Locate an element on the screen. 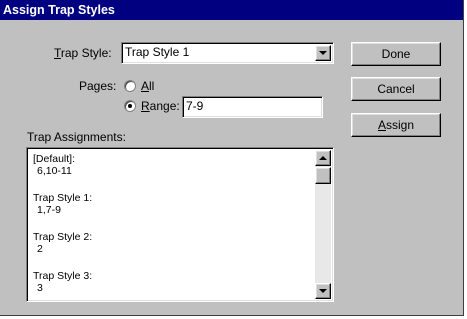 This screenshot has height=319, width=467. trap-style-label: Trap Style: is located at coordinates (83, 53).